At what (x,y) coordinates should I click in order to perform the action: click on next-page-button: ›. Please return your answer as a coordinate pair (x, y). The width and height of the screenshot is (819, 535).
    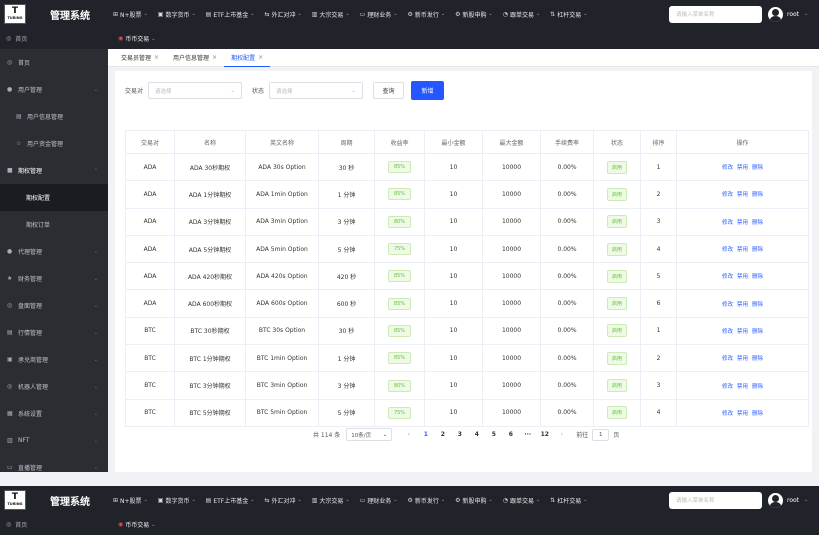
    Looking at the image, I should click on (561, 434).